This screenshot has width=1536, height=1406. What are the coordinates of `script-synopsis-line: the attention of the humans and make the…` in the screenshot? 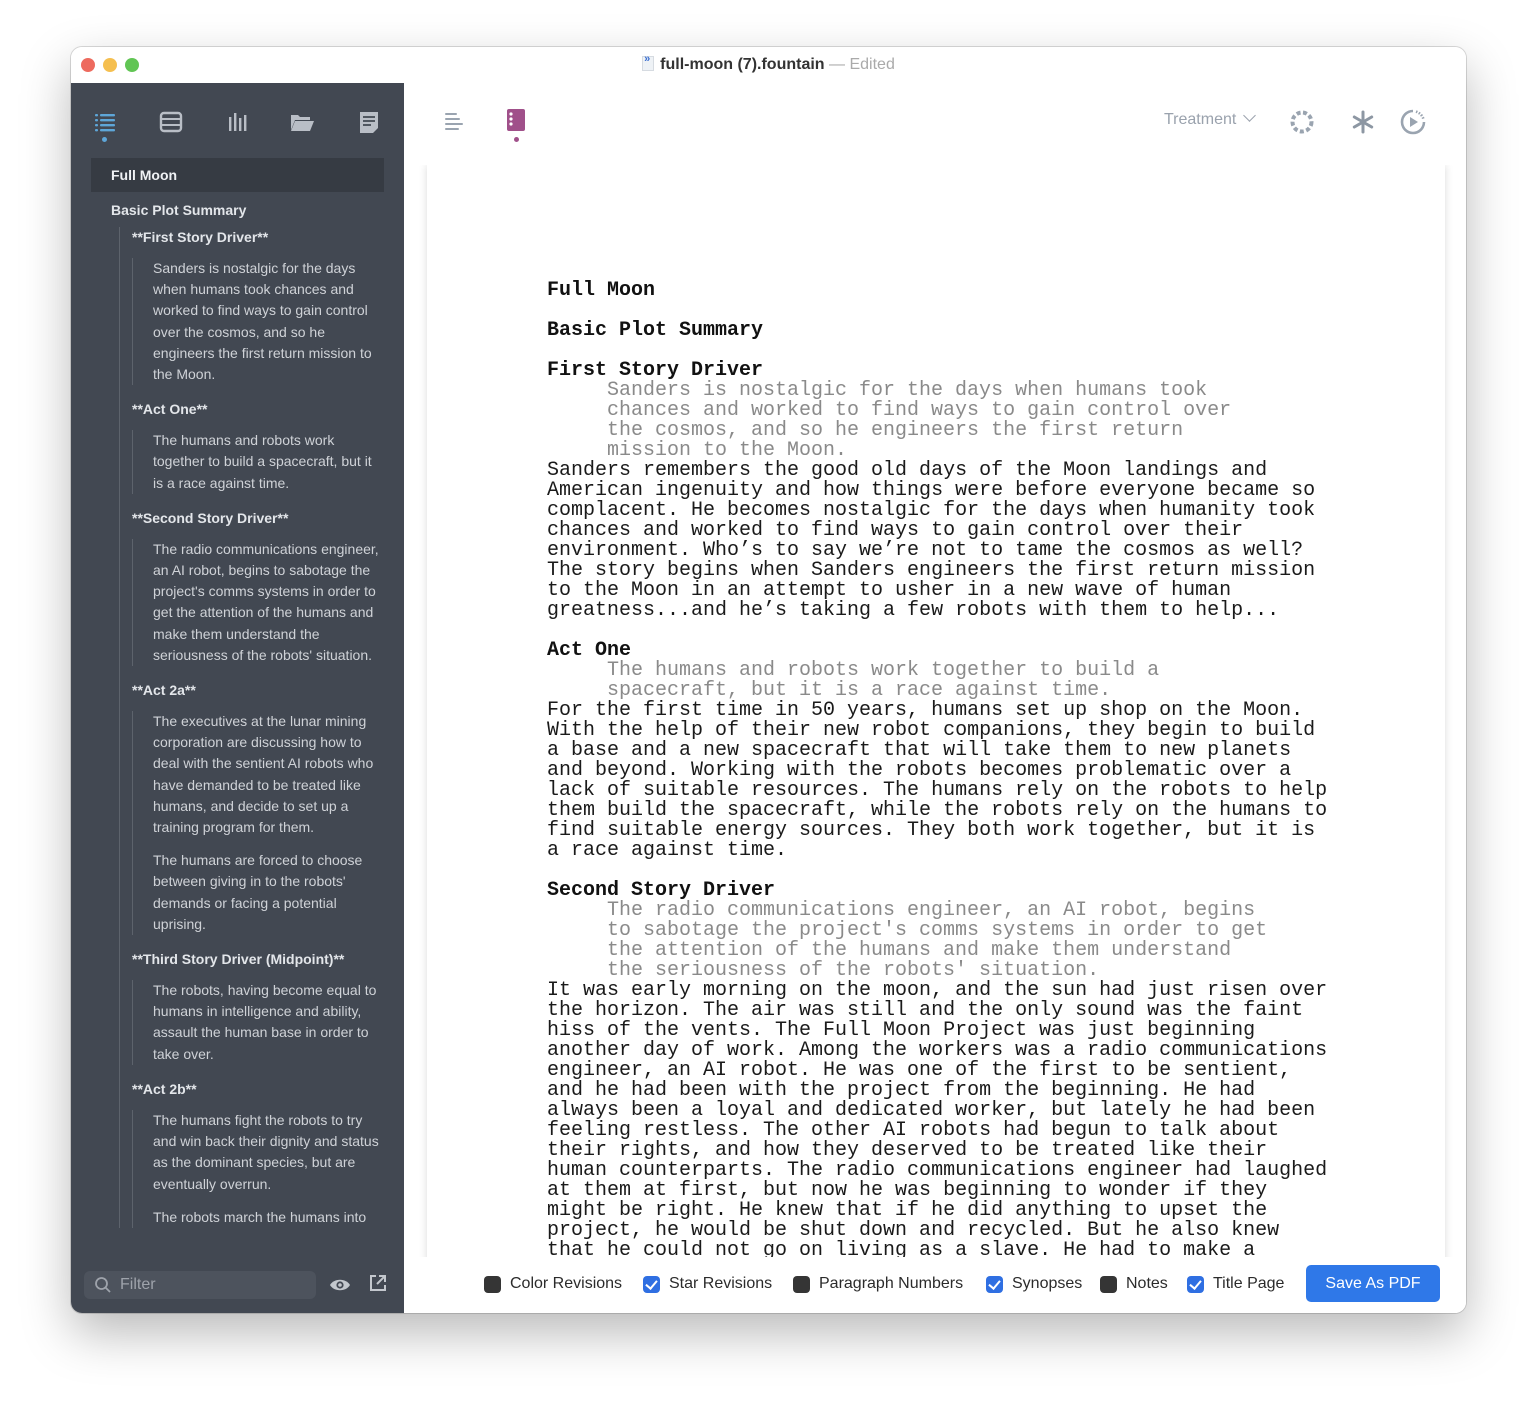 It's located at (919, 950).